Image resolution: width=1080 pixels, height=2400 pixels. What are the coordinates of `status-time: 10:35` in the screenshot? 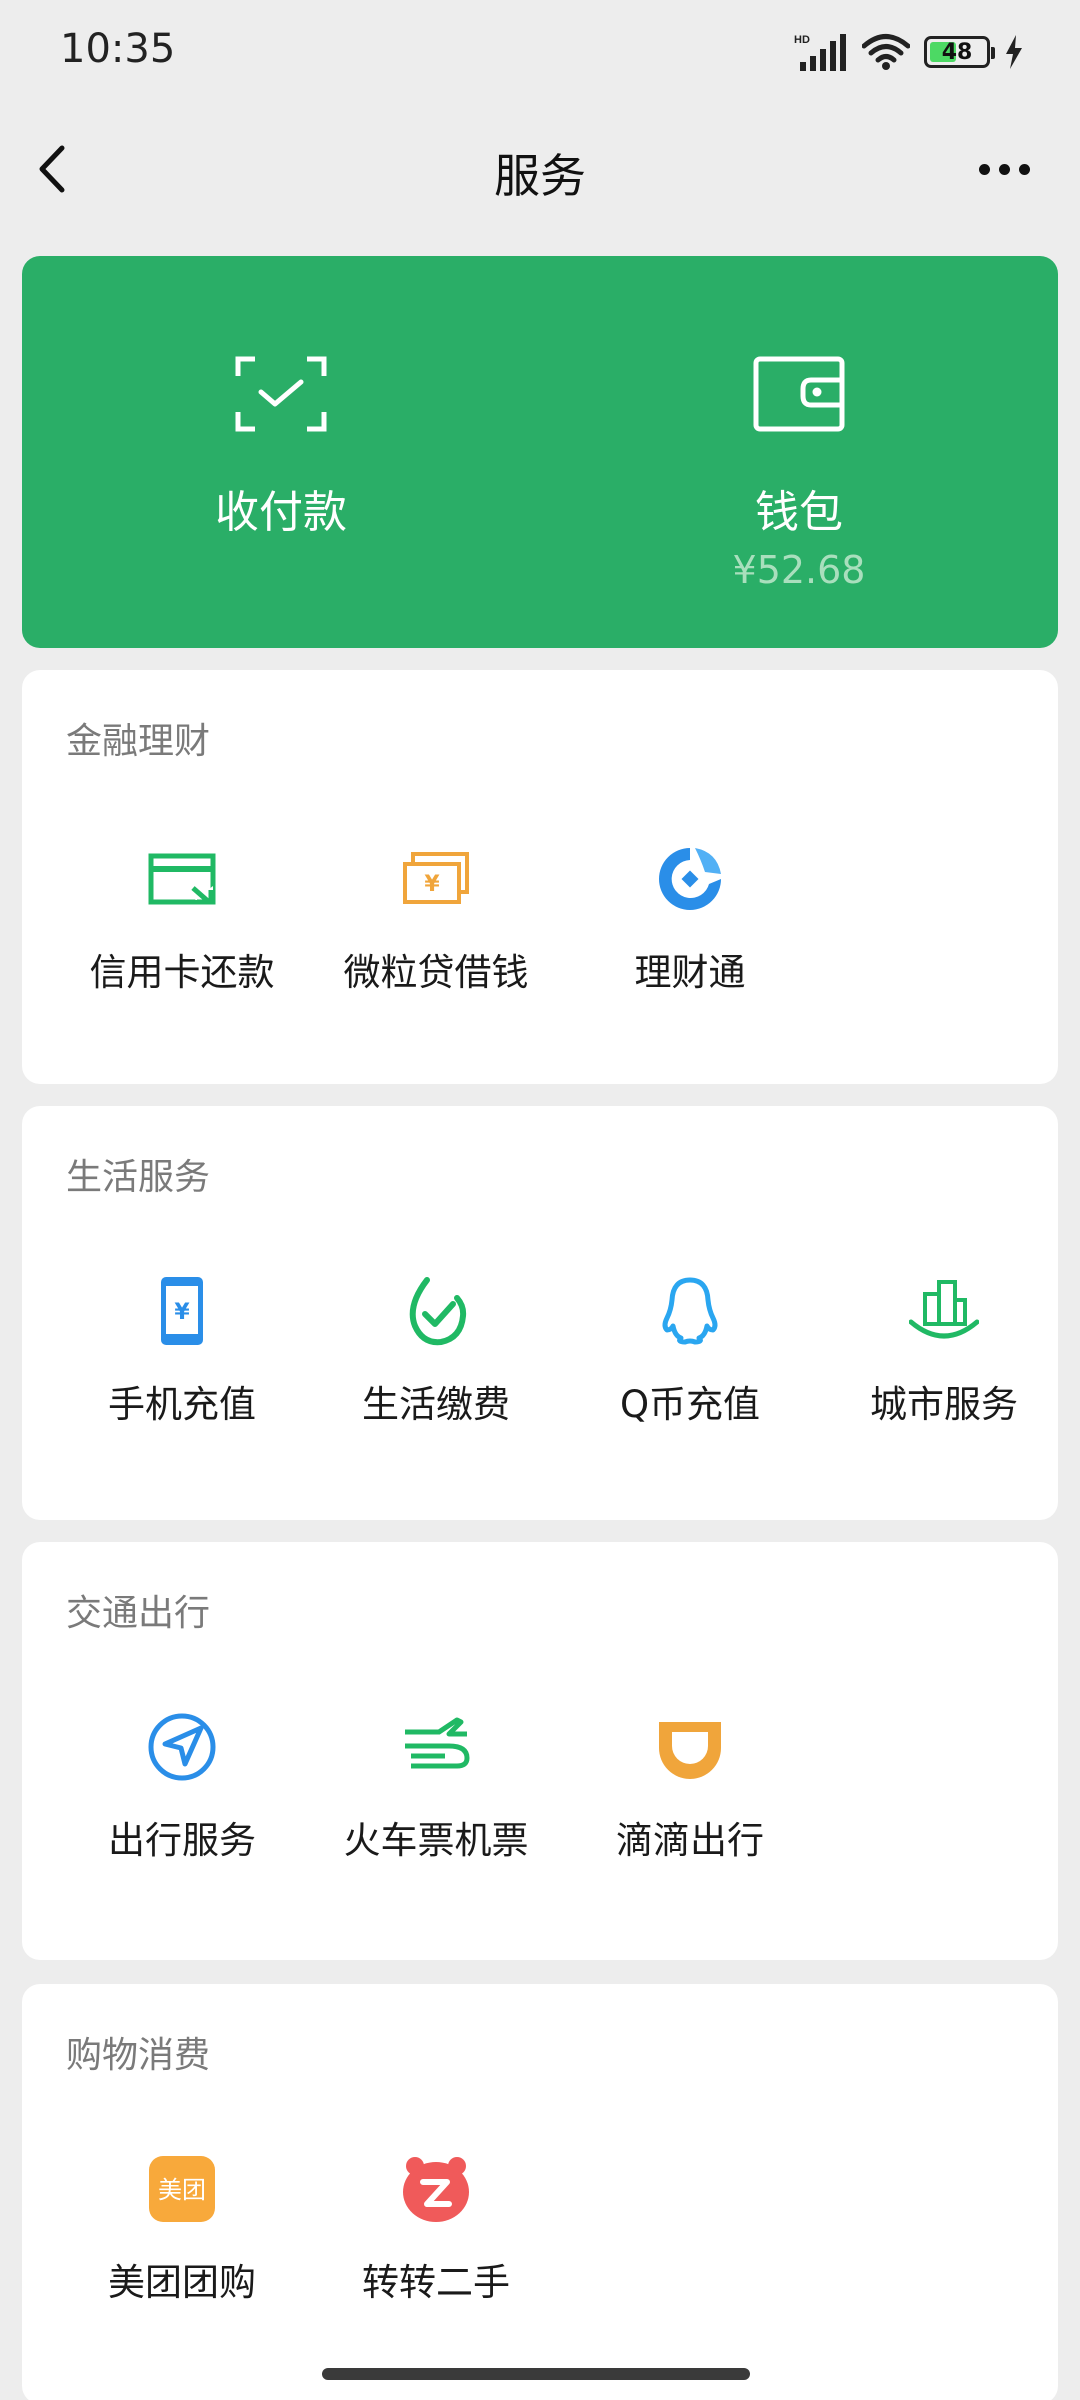 It's located at (118, 49).